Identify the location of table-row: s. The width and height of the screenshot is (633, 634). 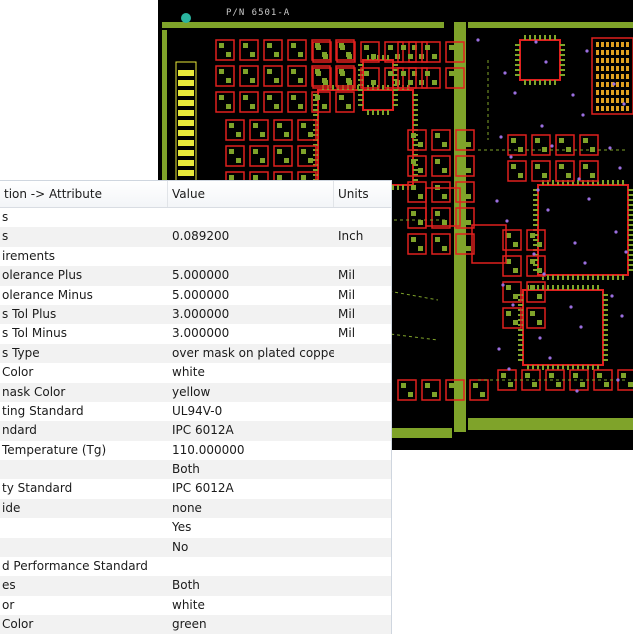
(195, 218).